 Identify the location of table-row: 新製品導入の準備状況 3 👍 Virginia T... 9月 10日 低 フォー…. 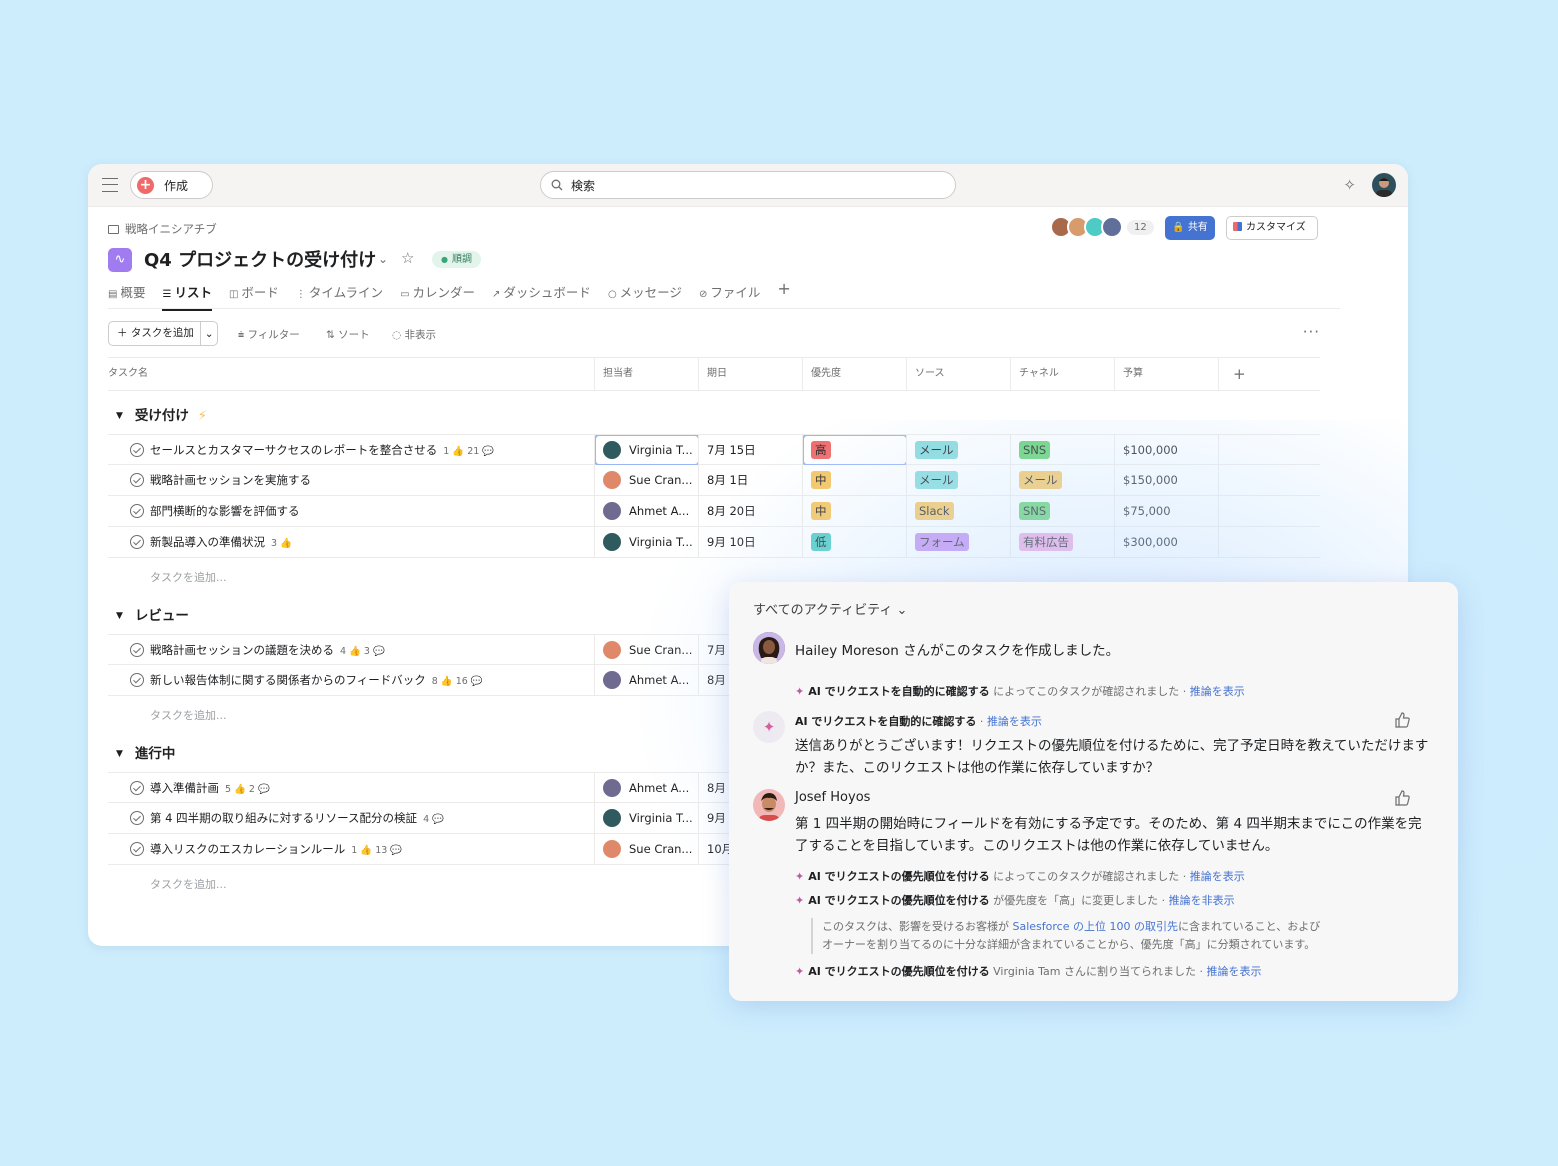
(714, 542).